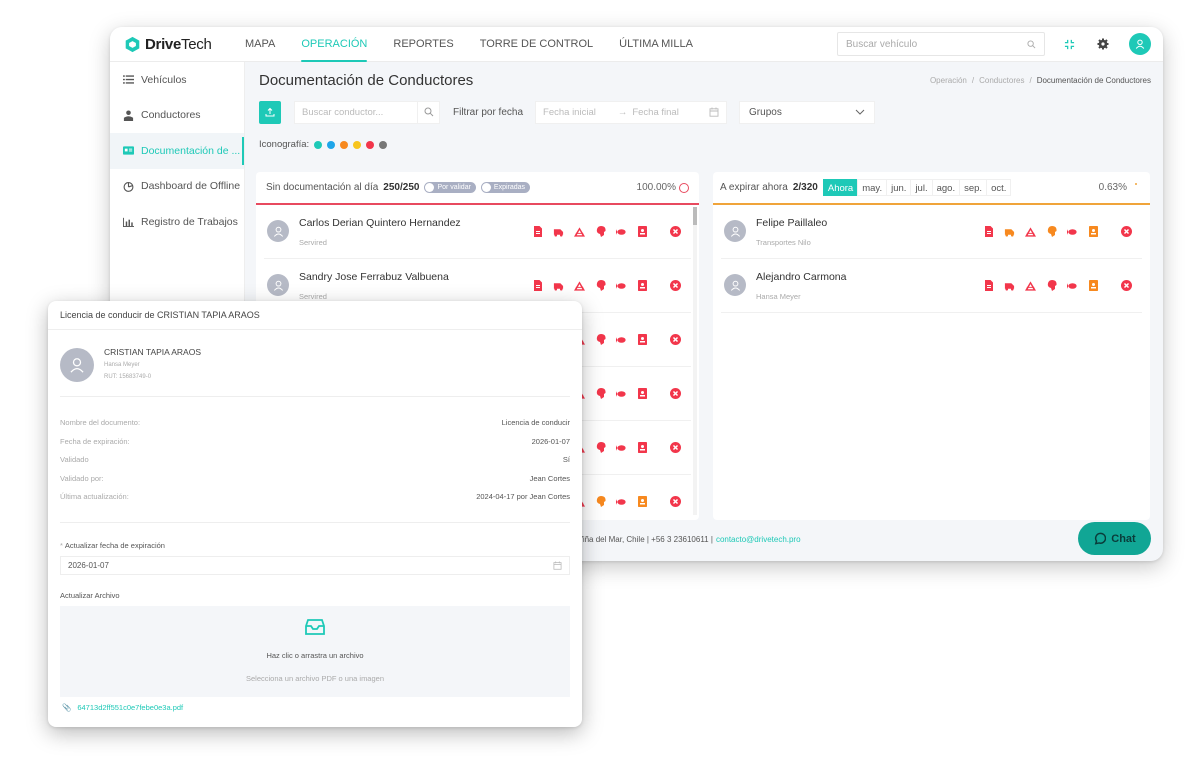 This screenshot has height=759, width=1200. Describe the element at coordinates (758, 539) in the screenshot. I see `footer-email-link: contacto@drivetech.pro` at that location.